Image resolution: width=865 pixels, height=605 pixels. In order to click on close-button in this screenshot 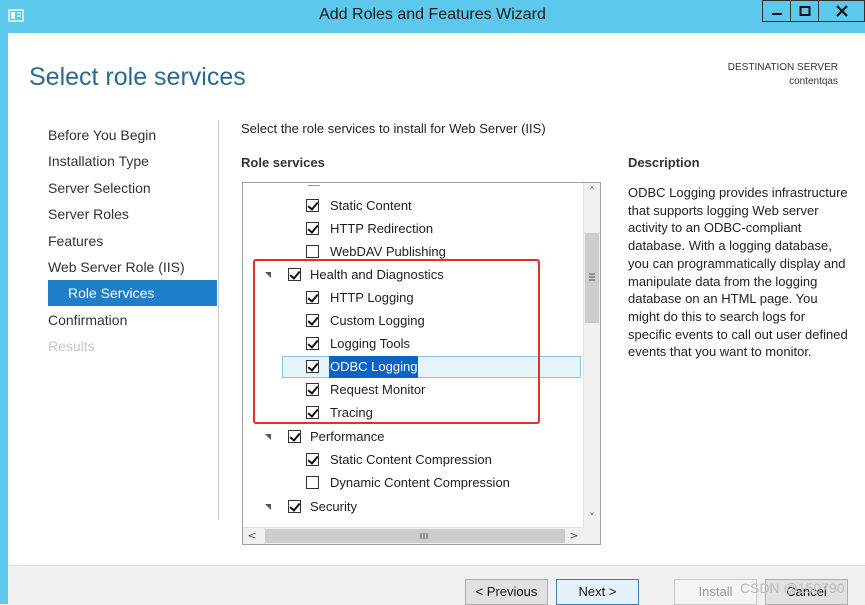, I will do `click(841, 11)`.